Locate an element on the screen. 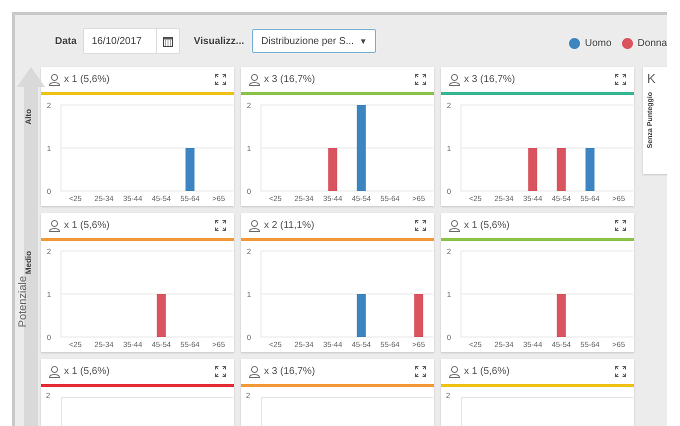 The image size is (680, 426). view-dropdown: Distribuzione per S... ▼ is located at coordinates (314, 41).